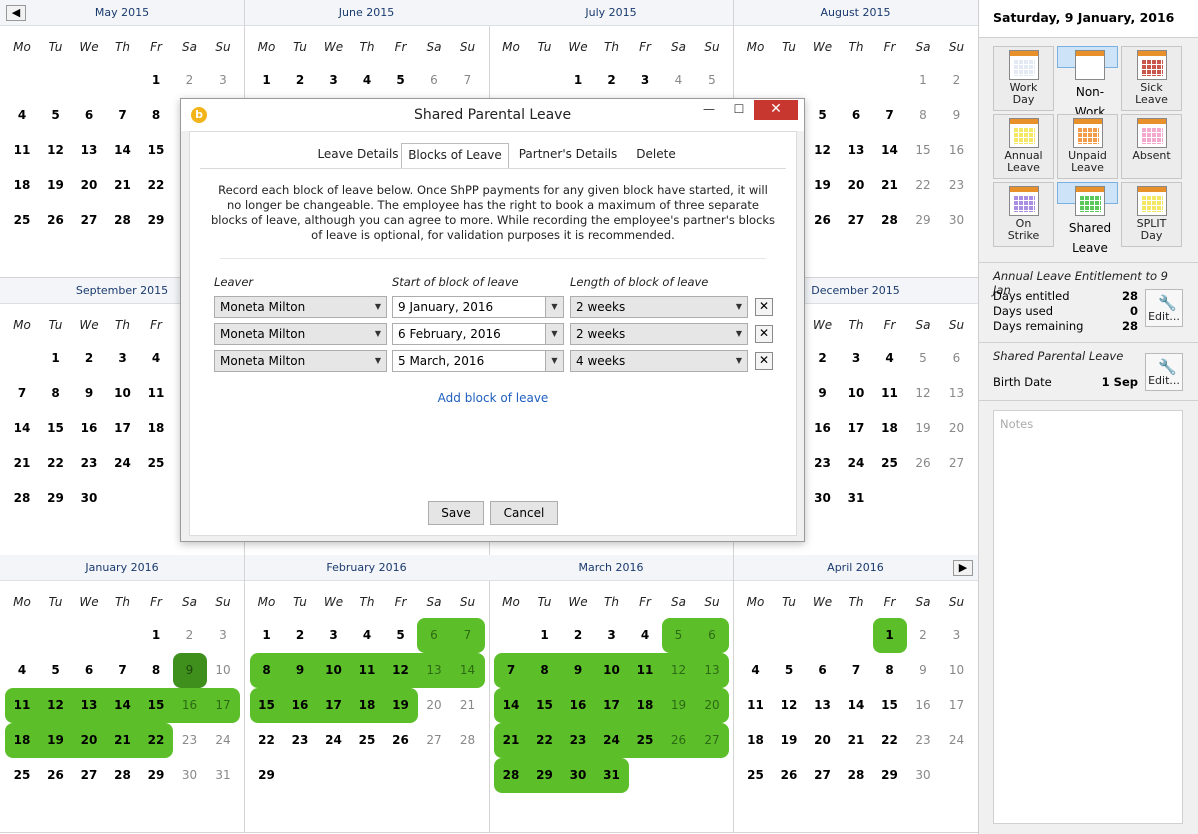 The height and width of the screenshot is (834, 1198). I want to click on calendar-day: 13, so click(89, 705).